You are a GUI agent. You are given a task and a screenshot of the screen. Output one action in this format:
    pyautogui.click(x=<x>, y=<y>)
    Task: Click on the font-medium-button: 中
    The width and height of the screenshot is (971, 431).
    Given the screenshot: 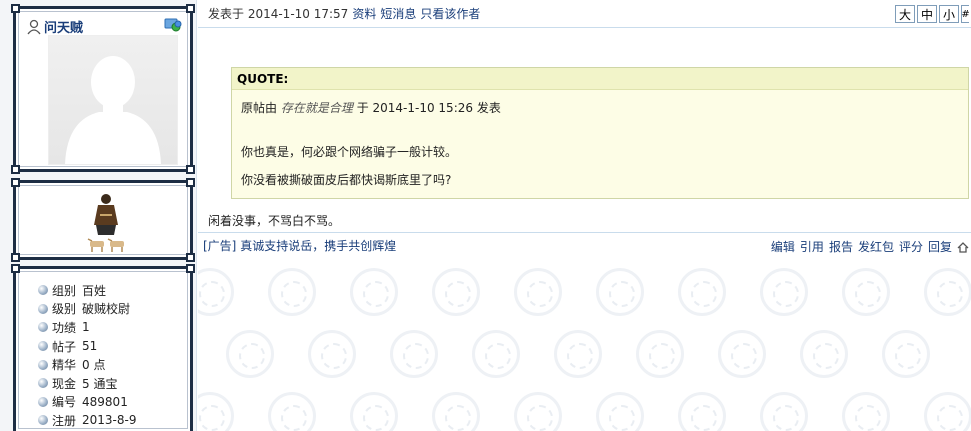 What is the action you would take?
    pyautogui.click(x=927, y=14)
    